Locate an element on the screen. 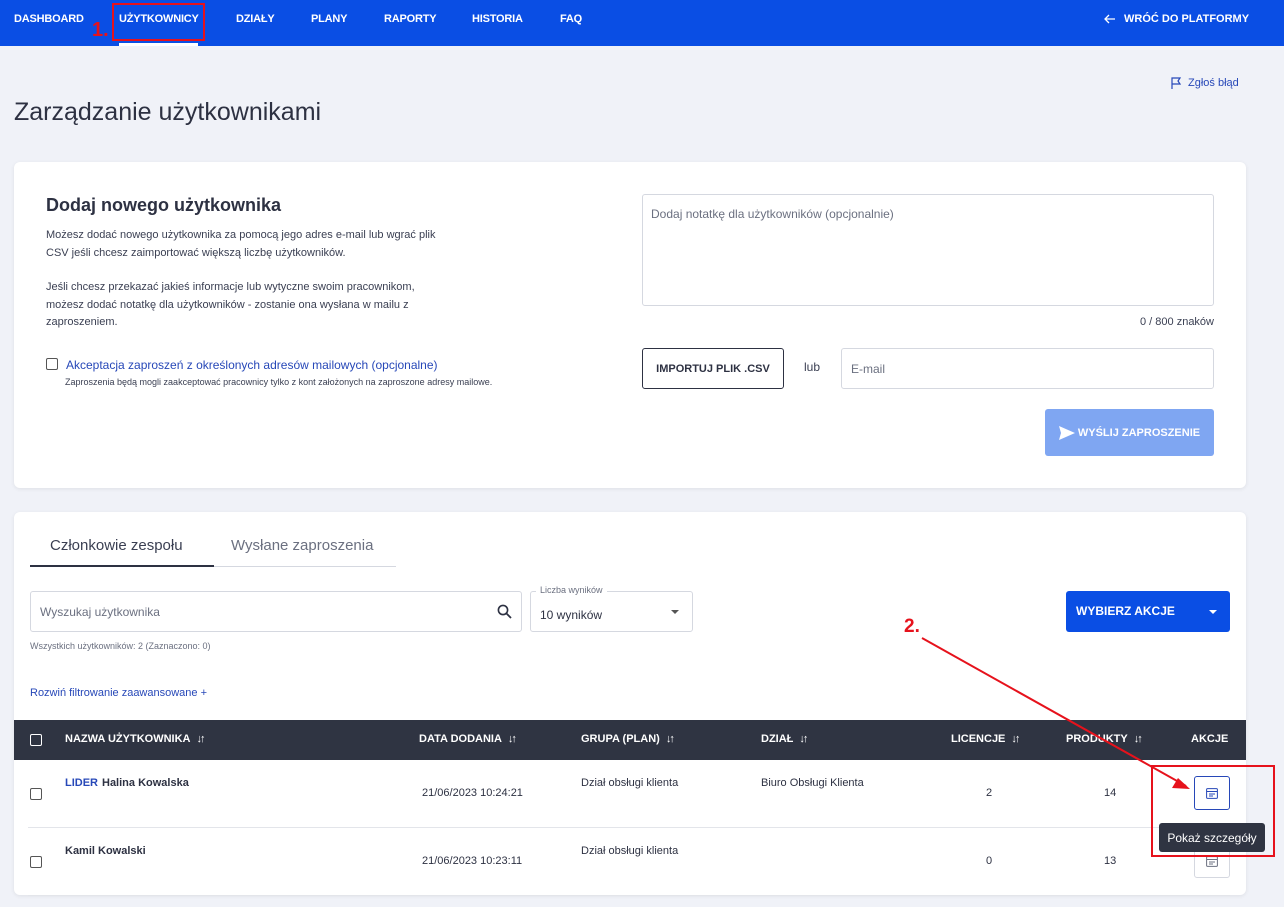 This screenshot has height=907, width=1284. column-products: PRODUKTY ↓↑ is located at coordinates (1104, 739).